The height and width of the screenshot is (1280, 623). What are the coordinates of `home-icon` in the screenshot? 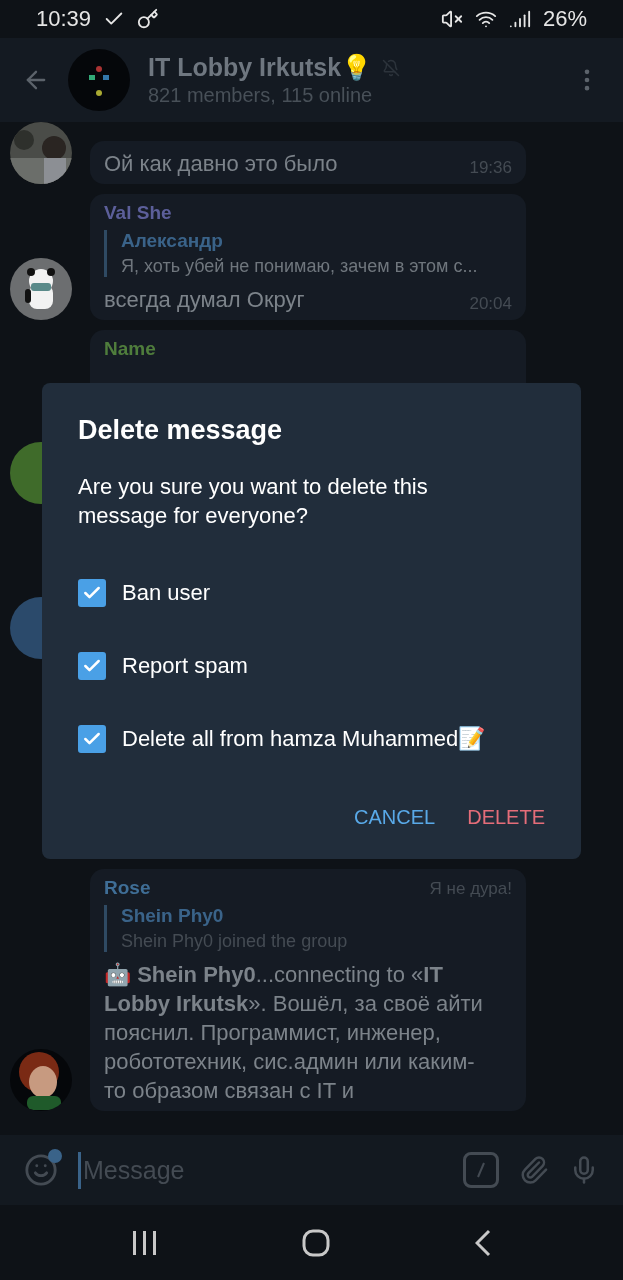 It's located at (316, 1242).